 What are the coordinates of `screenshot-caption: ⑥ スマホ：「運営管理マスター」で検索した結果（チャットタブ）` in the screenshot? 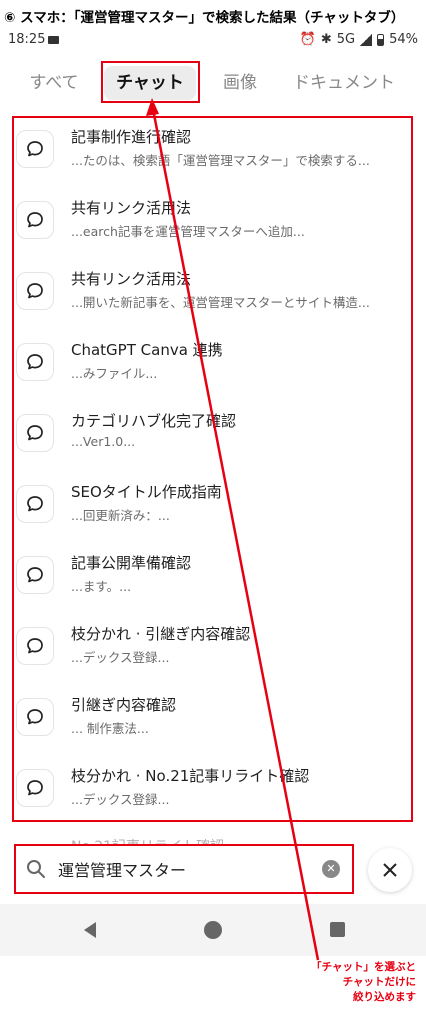 It's located at (204, 18).